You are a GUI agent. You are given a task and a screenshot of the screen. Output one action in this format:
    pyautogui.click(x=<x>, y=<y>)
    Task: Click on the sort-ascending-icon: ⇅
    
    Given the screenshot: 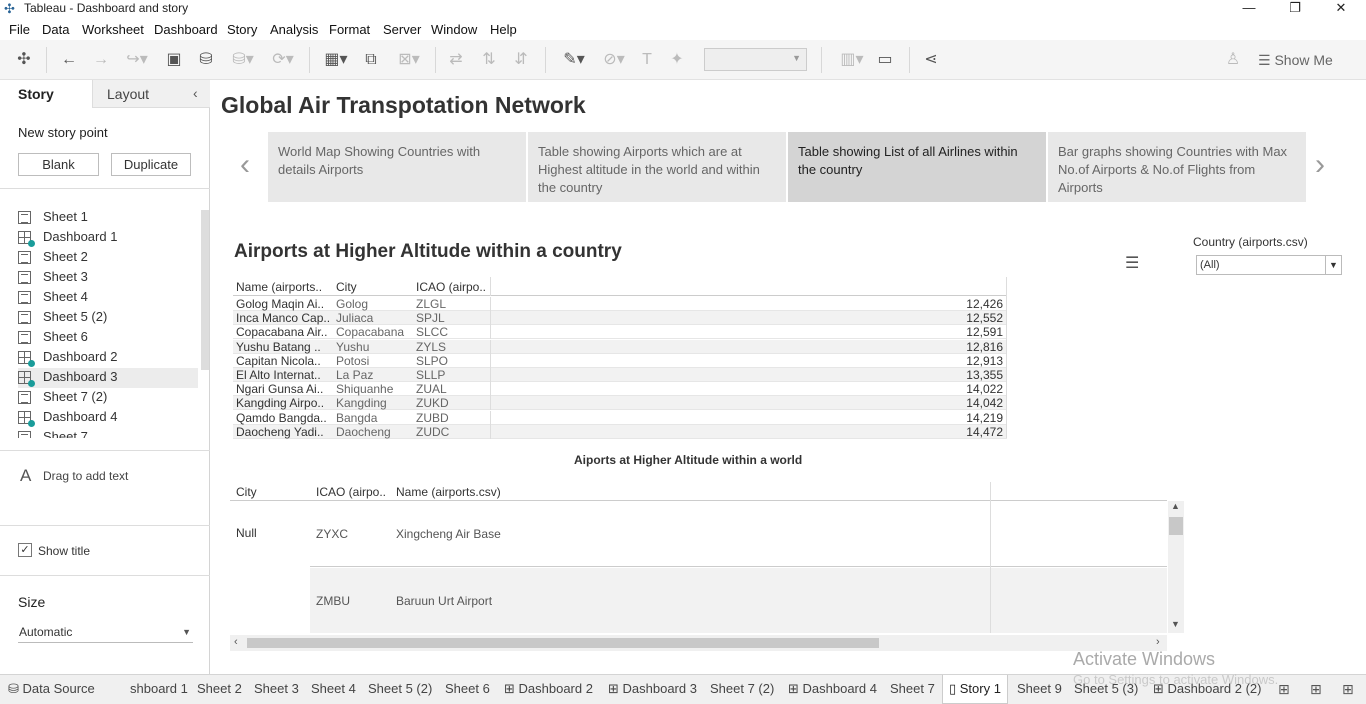 What is the action you would take?
    pyautogui.click(x=489, y=60)
    